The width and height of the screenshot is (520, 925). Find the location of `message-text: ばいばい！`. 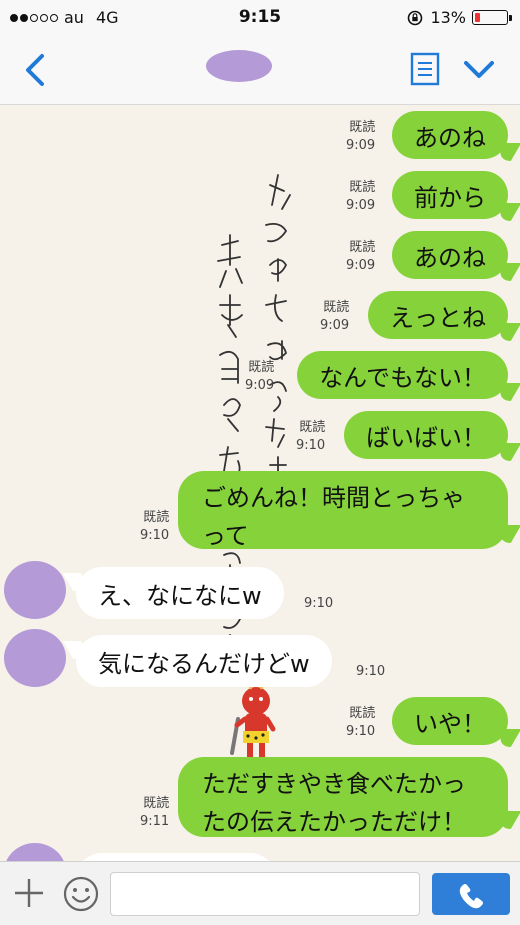

message-text: ばいばい！ is located at coordinates (426, 437).